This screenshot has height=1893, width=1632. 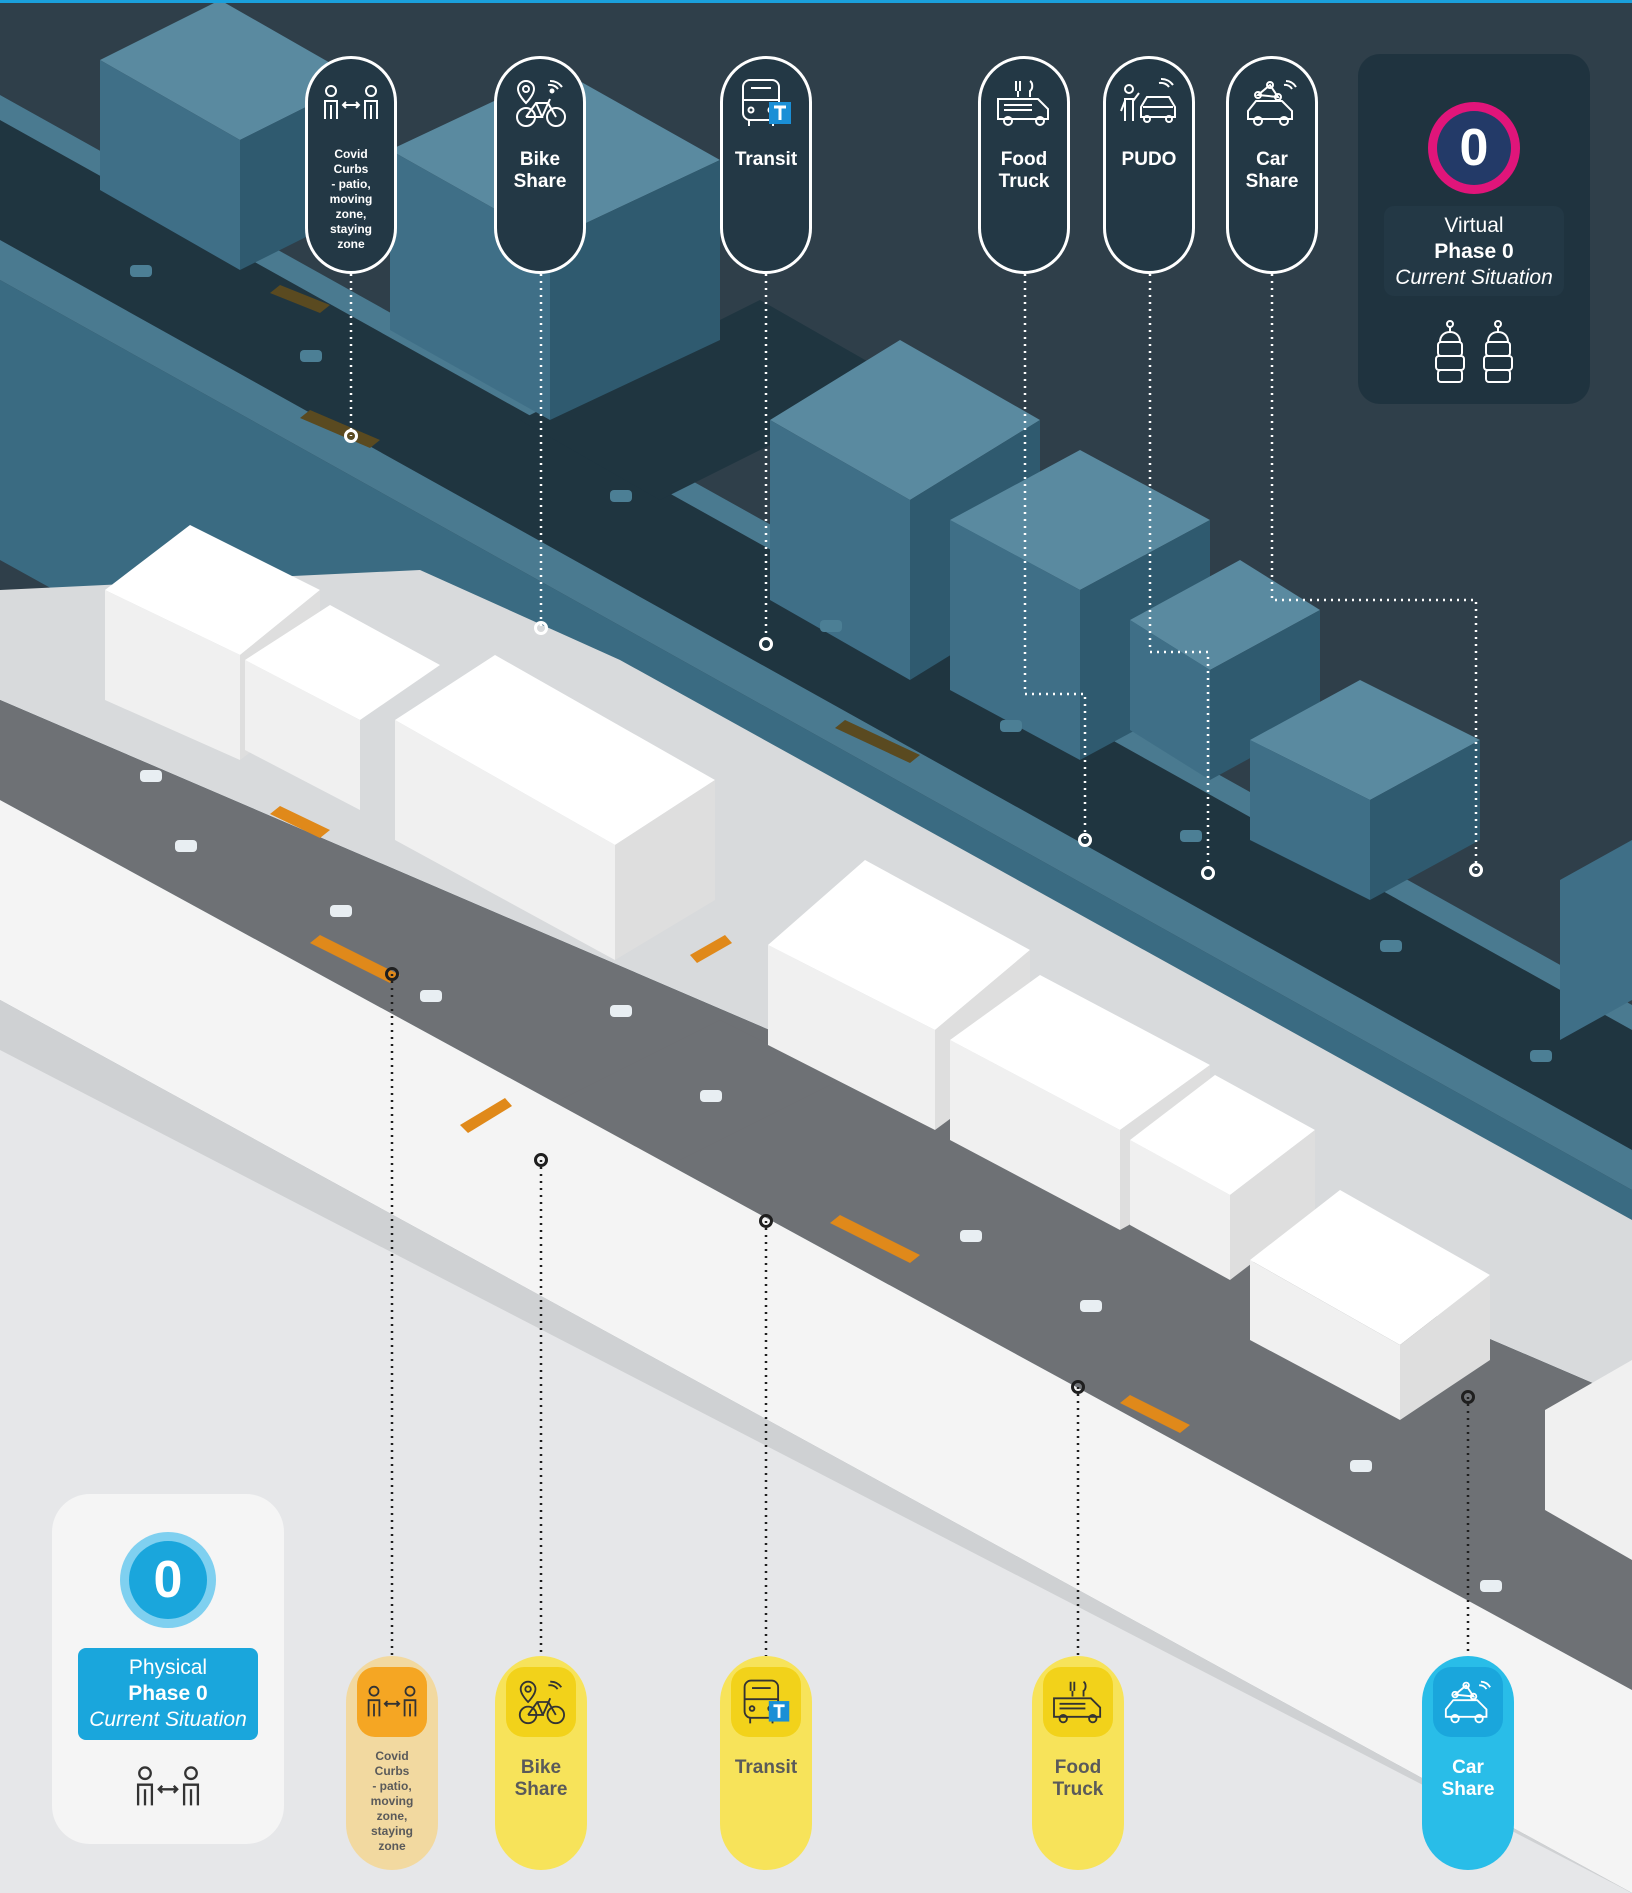 I want to click on virtual-pill-label: Bike Share, so click(x=540, y=170).